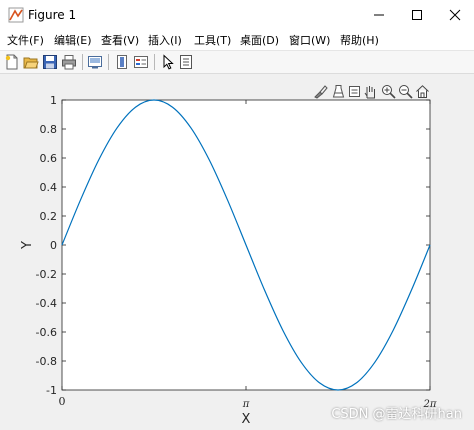 The height and width of the screenshot is (430, 474). I want to click on y-tick-label: -1, so click(51, 390).